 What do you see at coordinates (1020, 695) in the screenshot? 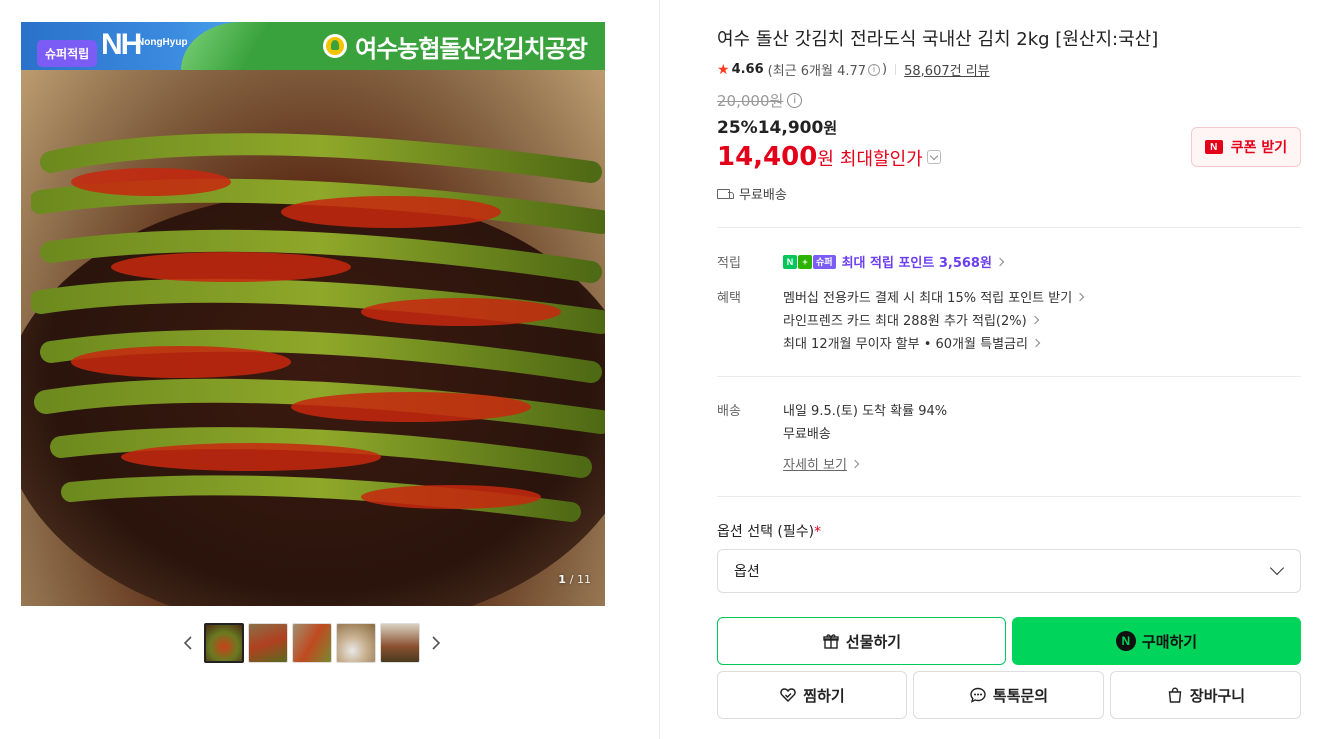
I see `talk-button-label: 톡톡문의` at bounding box center [1020, 695].